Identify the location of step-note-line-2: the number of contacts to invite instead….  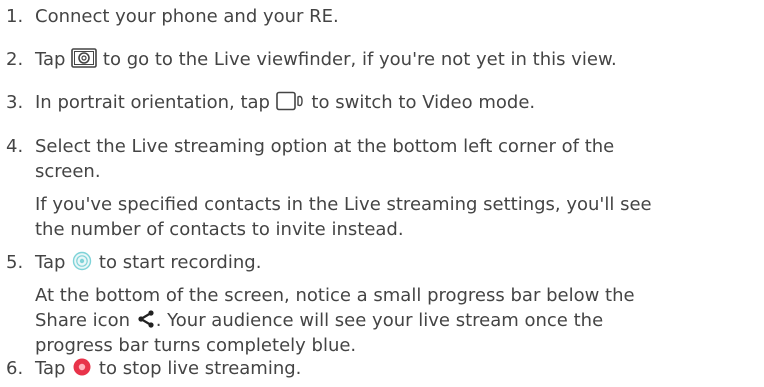
(219, 229).